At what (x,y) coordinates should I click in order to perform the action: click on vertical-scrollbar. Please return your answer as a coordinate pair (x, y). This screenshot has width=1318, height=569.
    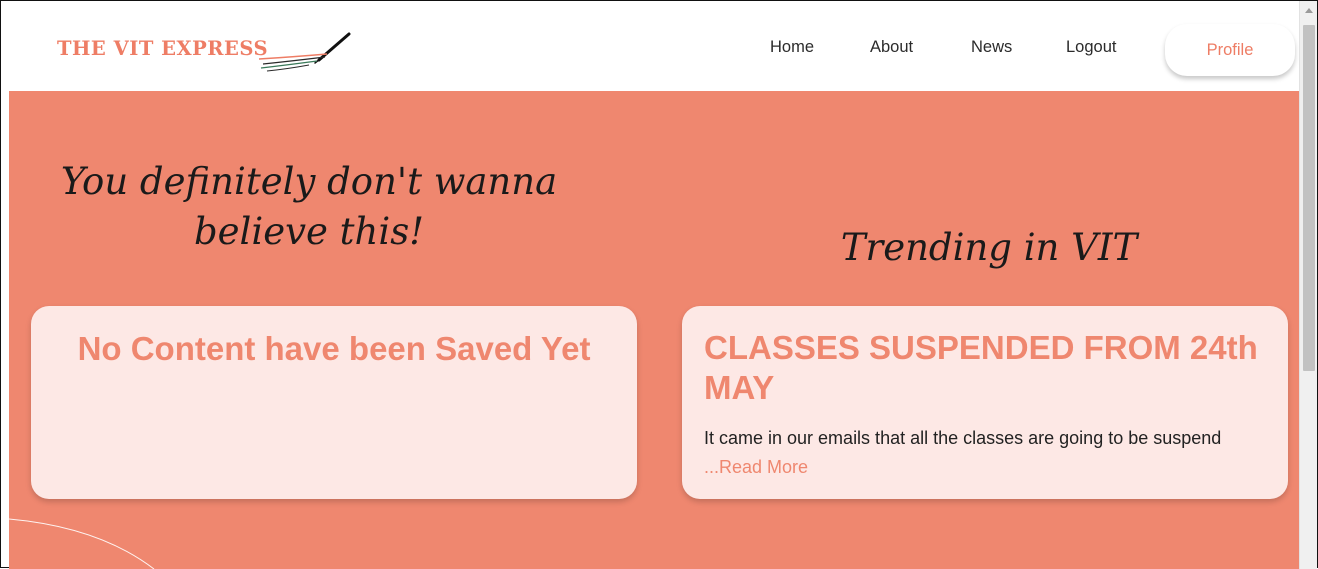
    Looking at the image, I should click on (1308, 285).